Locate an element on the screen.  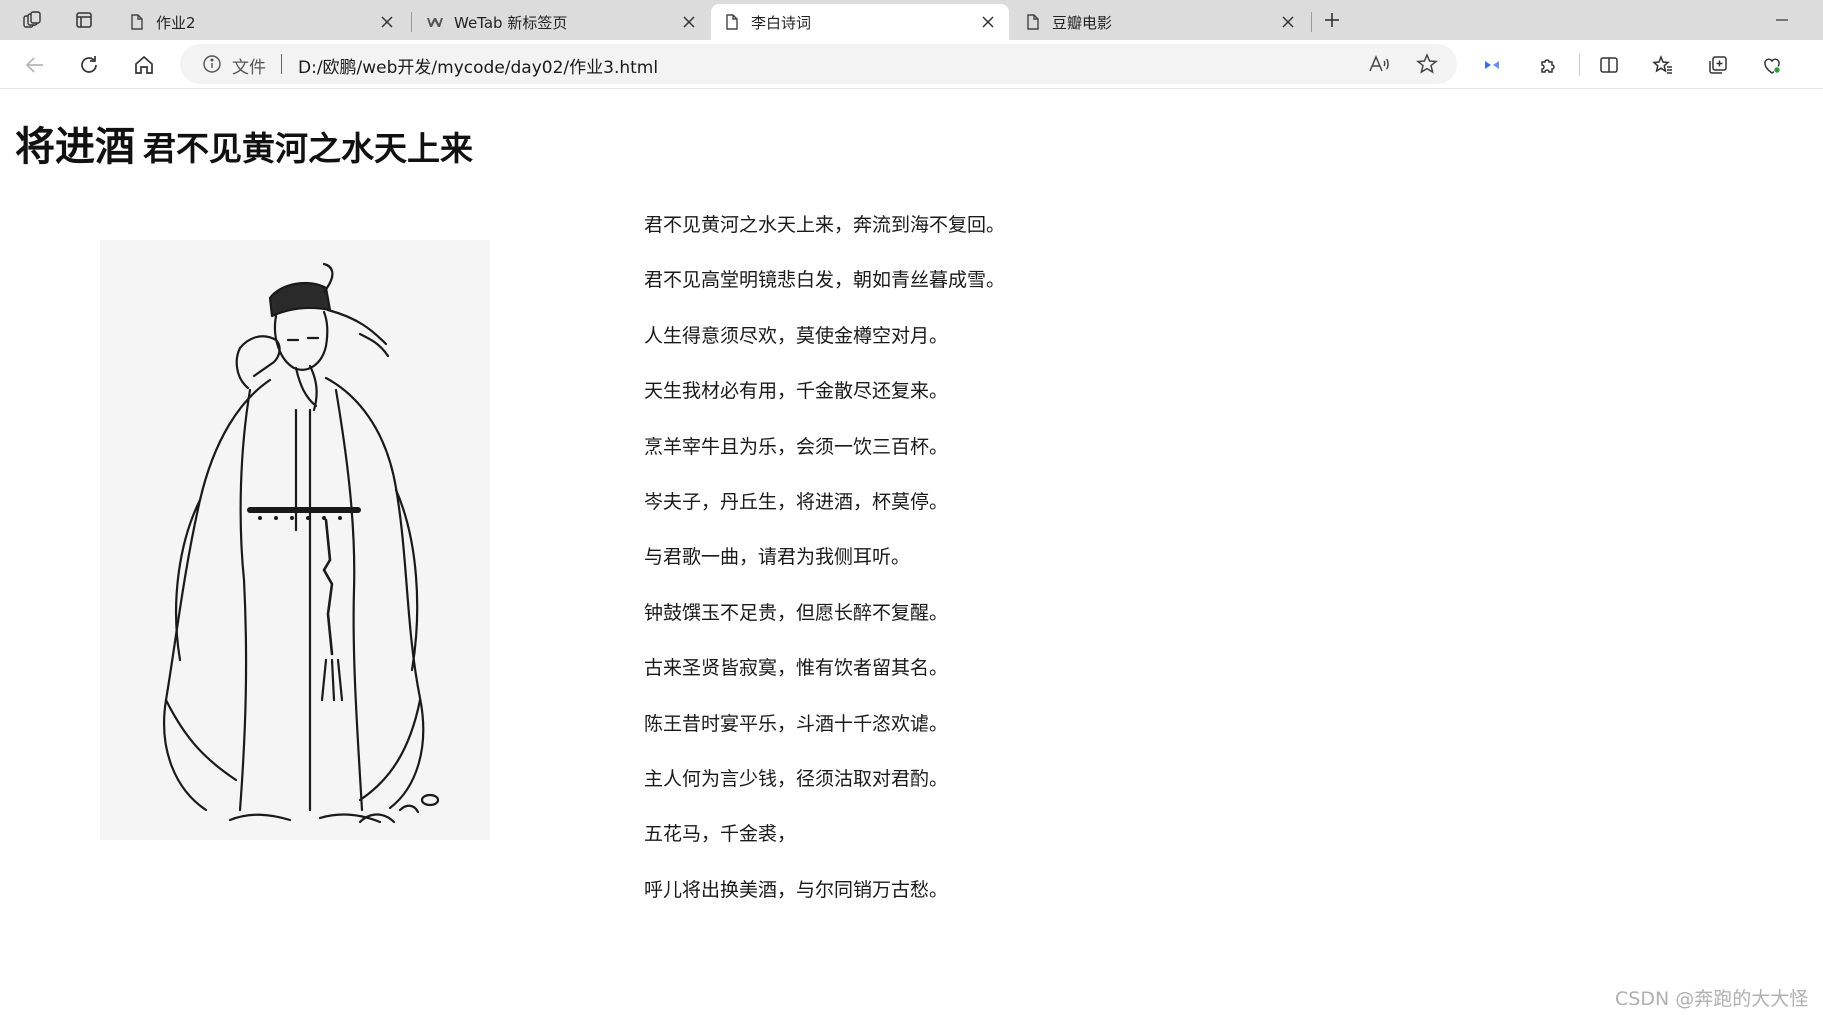
poem-line: 天生我材必有用，千金散尽还复来。 is located at coordinates (796, 391).